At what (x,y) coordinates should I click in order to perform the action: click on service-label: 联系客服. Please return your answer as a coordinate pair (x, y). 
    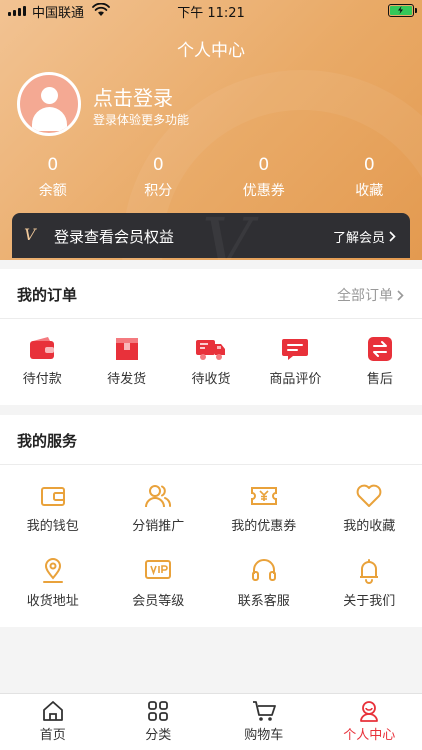
    Looking at the image, I should click on (263, 601).